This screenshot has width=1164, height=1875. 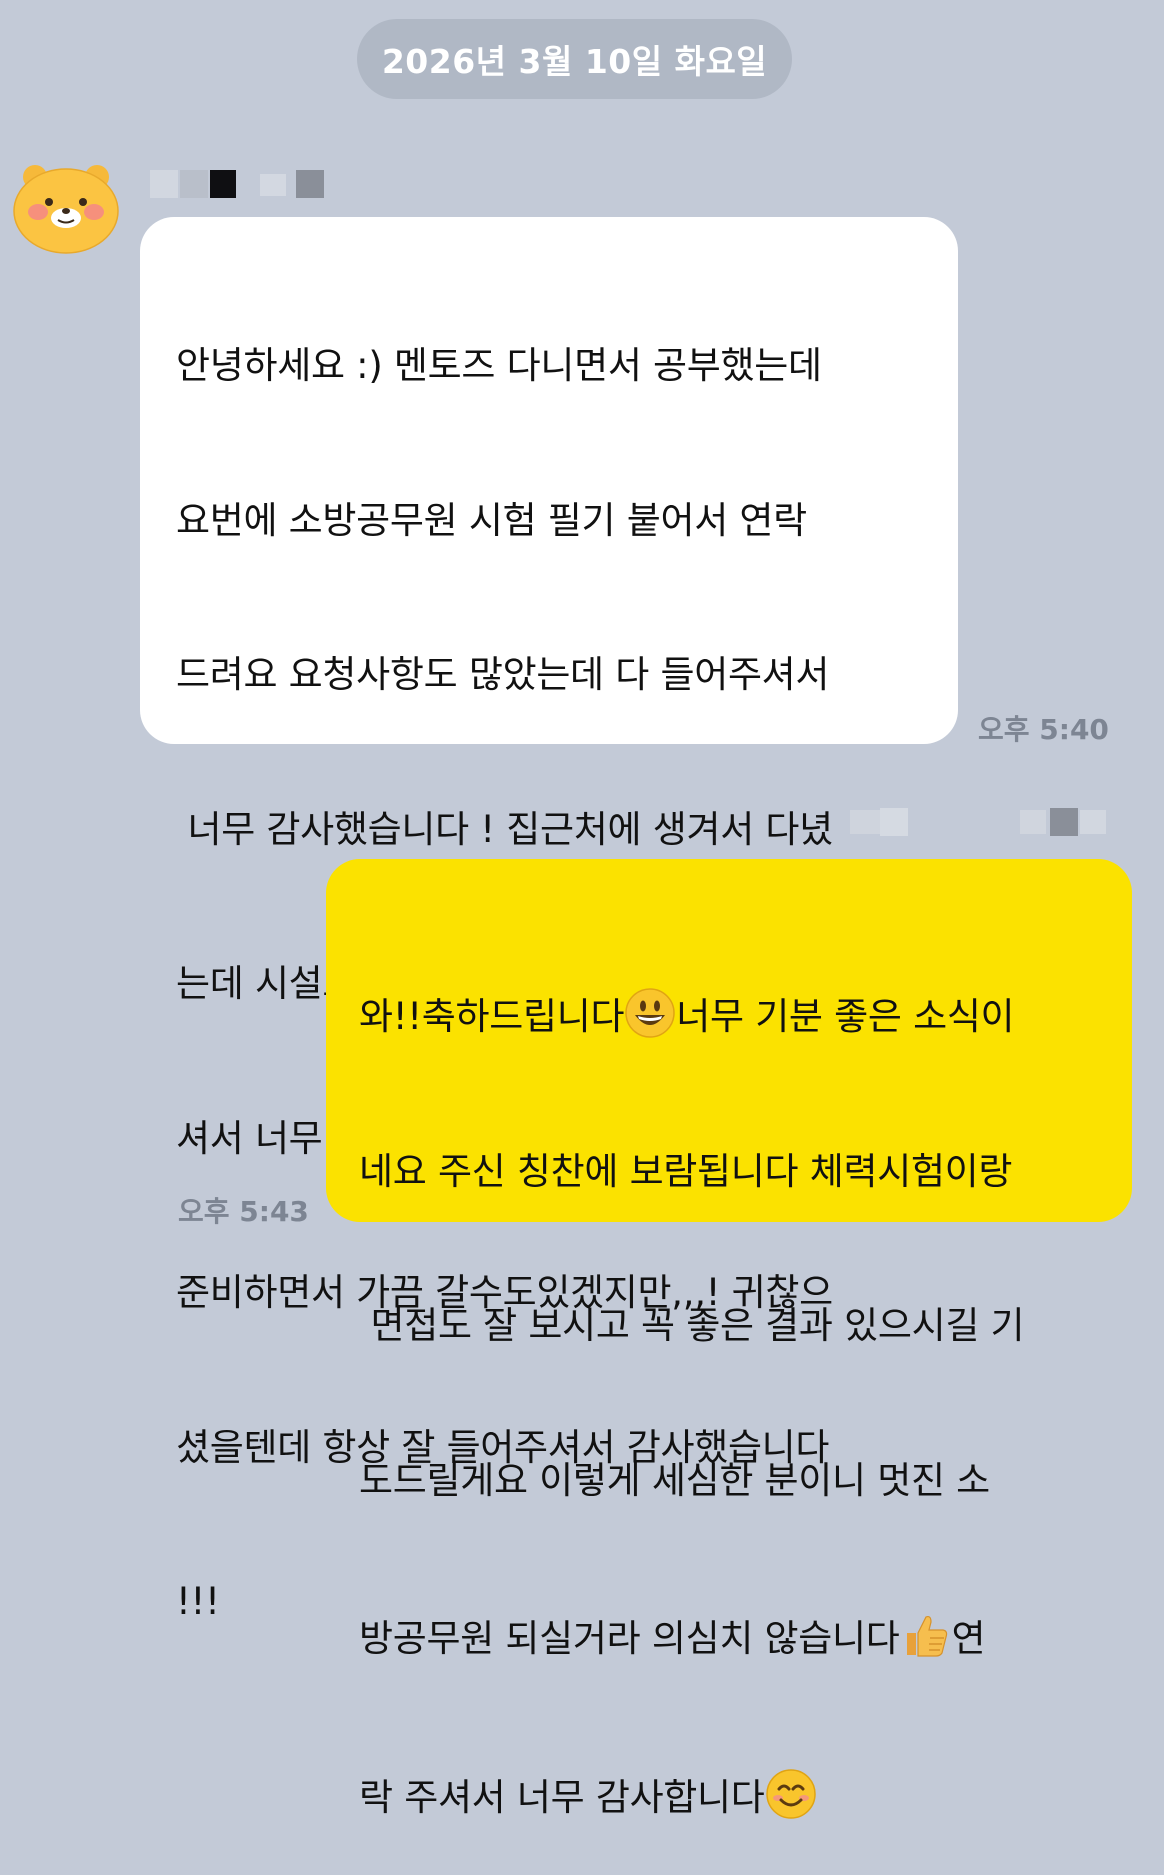 I want to click on message-text: 방공무원 되실거라 의심치 않습니다, so click(x=629, y=1638).